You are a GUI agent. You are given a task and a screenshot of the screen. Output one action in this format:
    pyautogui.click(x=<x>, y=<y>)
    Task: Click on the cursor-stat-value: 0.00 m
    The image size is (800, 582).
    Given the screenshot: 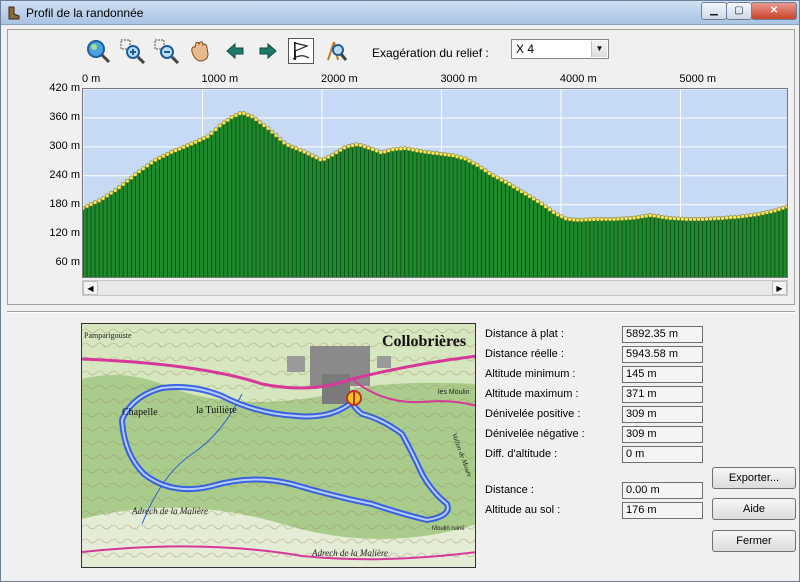 What is the action you would take?
    pyautogui.click(x=662, y=490)
    